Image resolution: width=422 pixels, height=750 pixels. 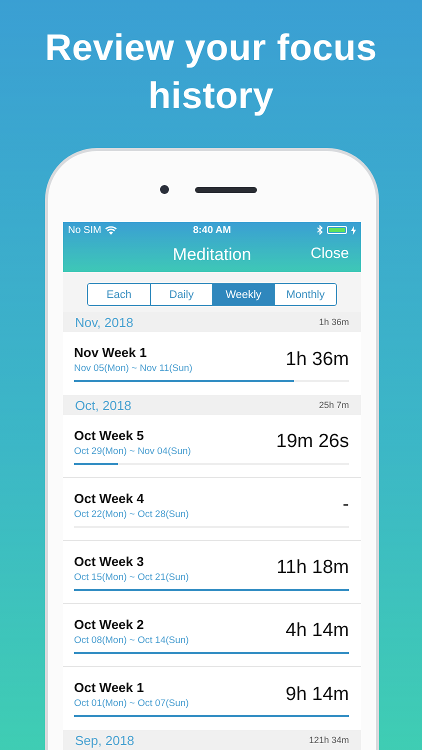 What do you see at coordinates (211, 72) in the screenshot?
I see `headline: Review your focus history` at bounding box center [211, 72].